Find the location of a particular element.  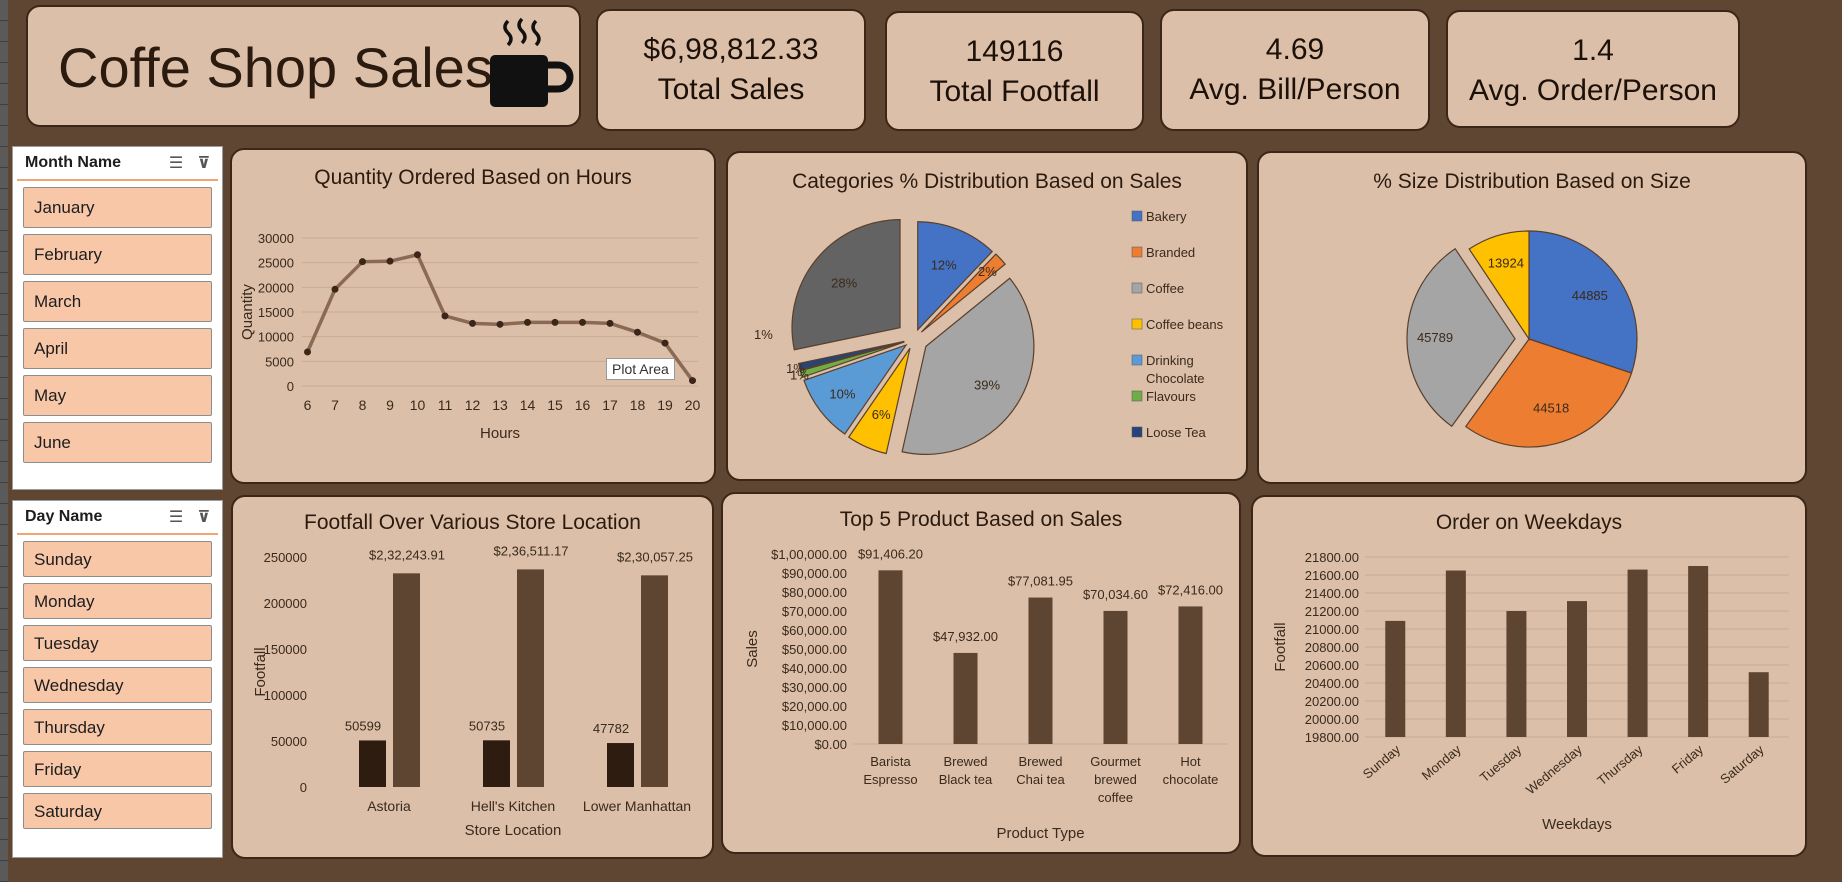

coffee-cup-icon is located at coordinates (532, 62).